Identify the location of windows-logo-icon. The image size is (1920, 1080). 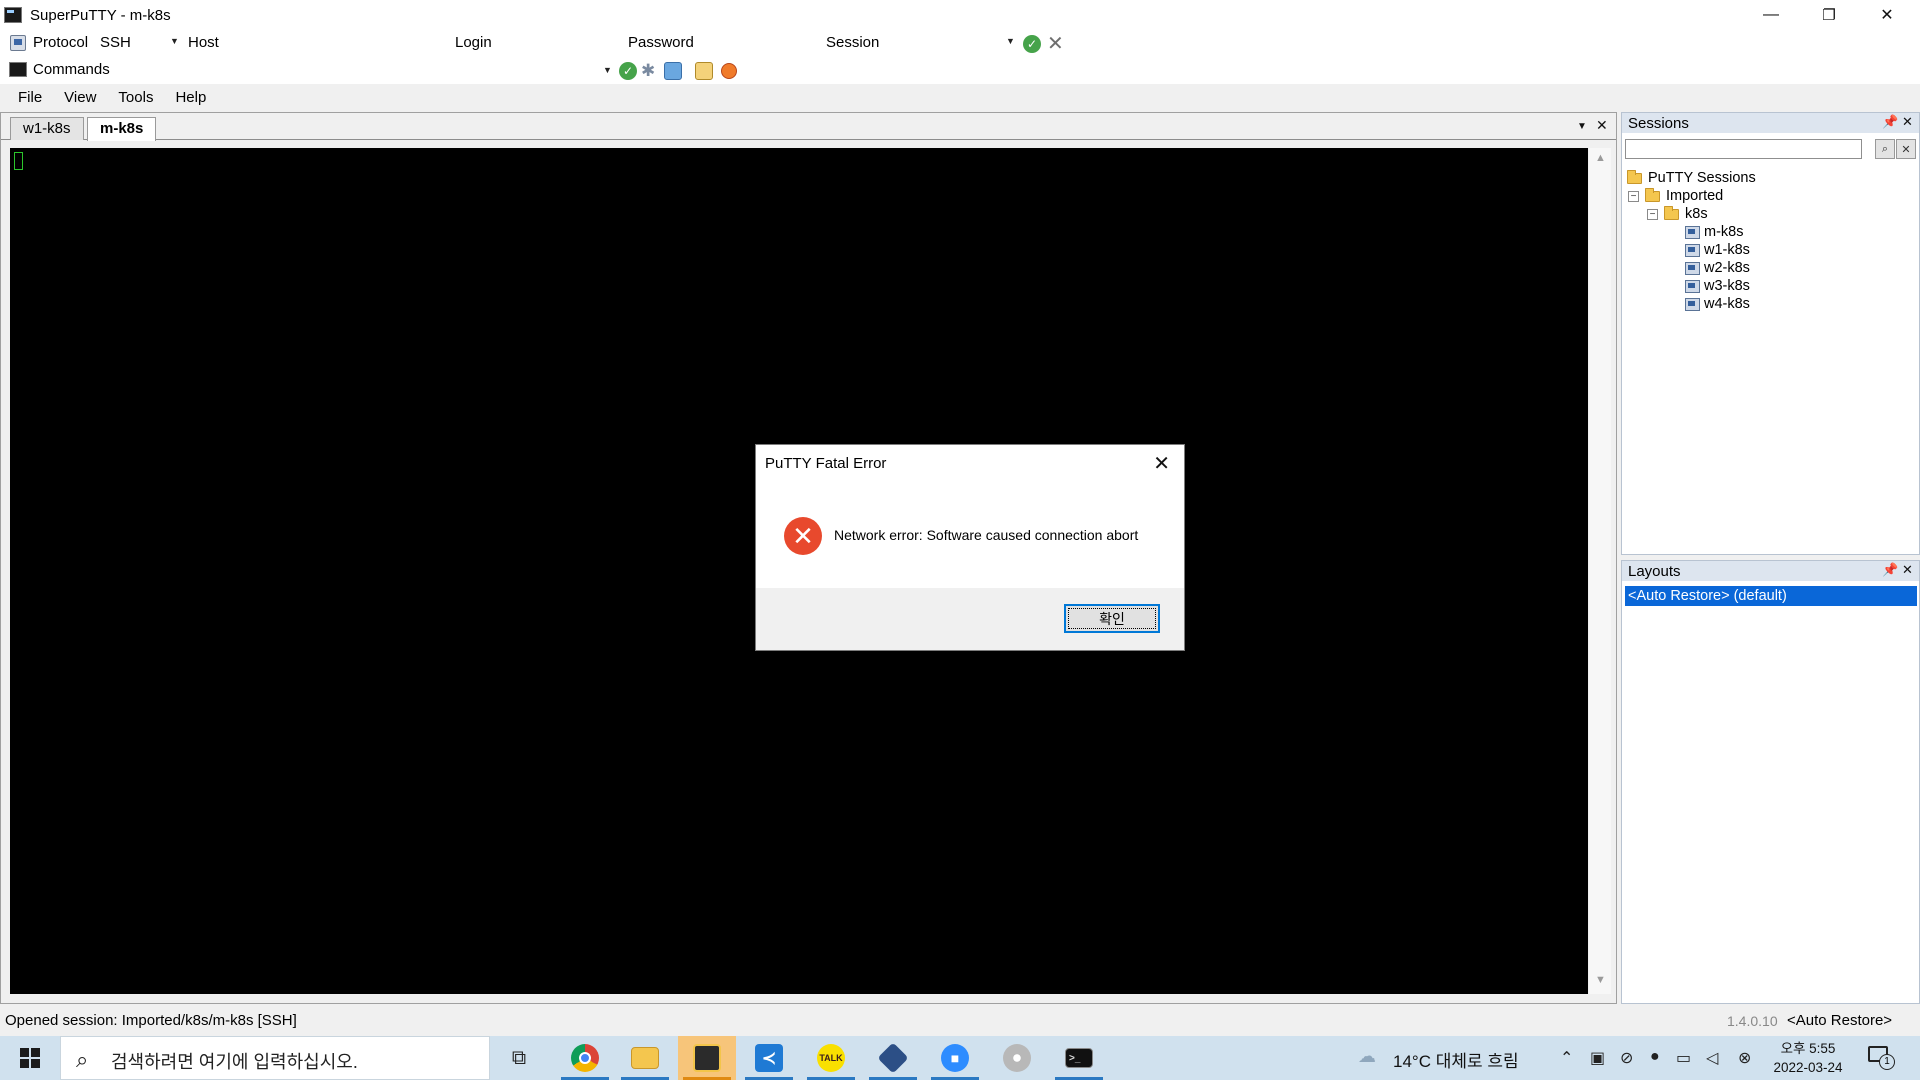
(30, 1058).